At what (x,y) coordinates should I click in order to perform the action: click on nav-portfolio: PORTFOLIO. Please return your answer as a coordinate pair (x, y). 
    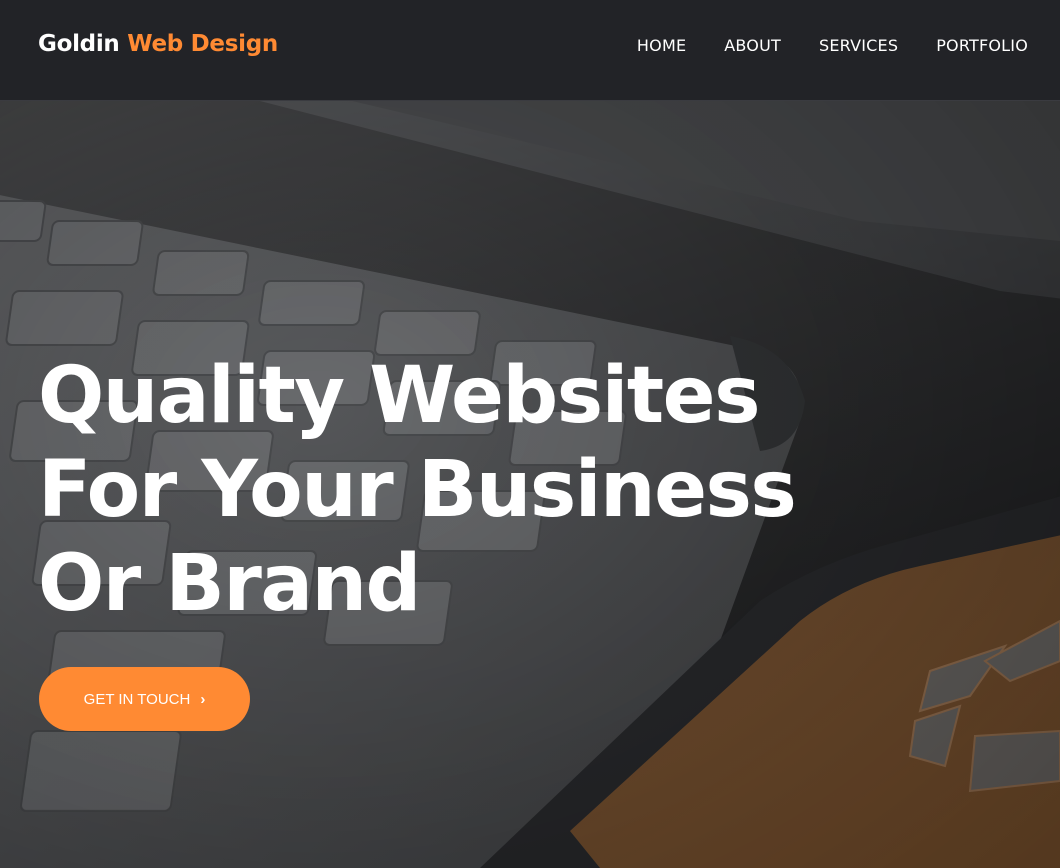
    Looking at the image, I should click on (982, 45).